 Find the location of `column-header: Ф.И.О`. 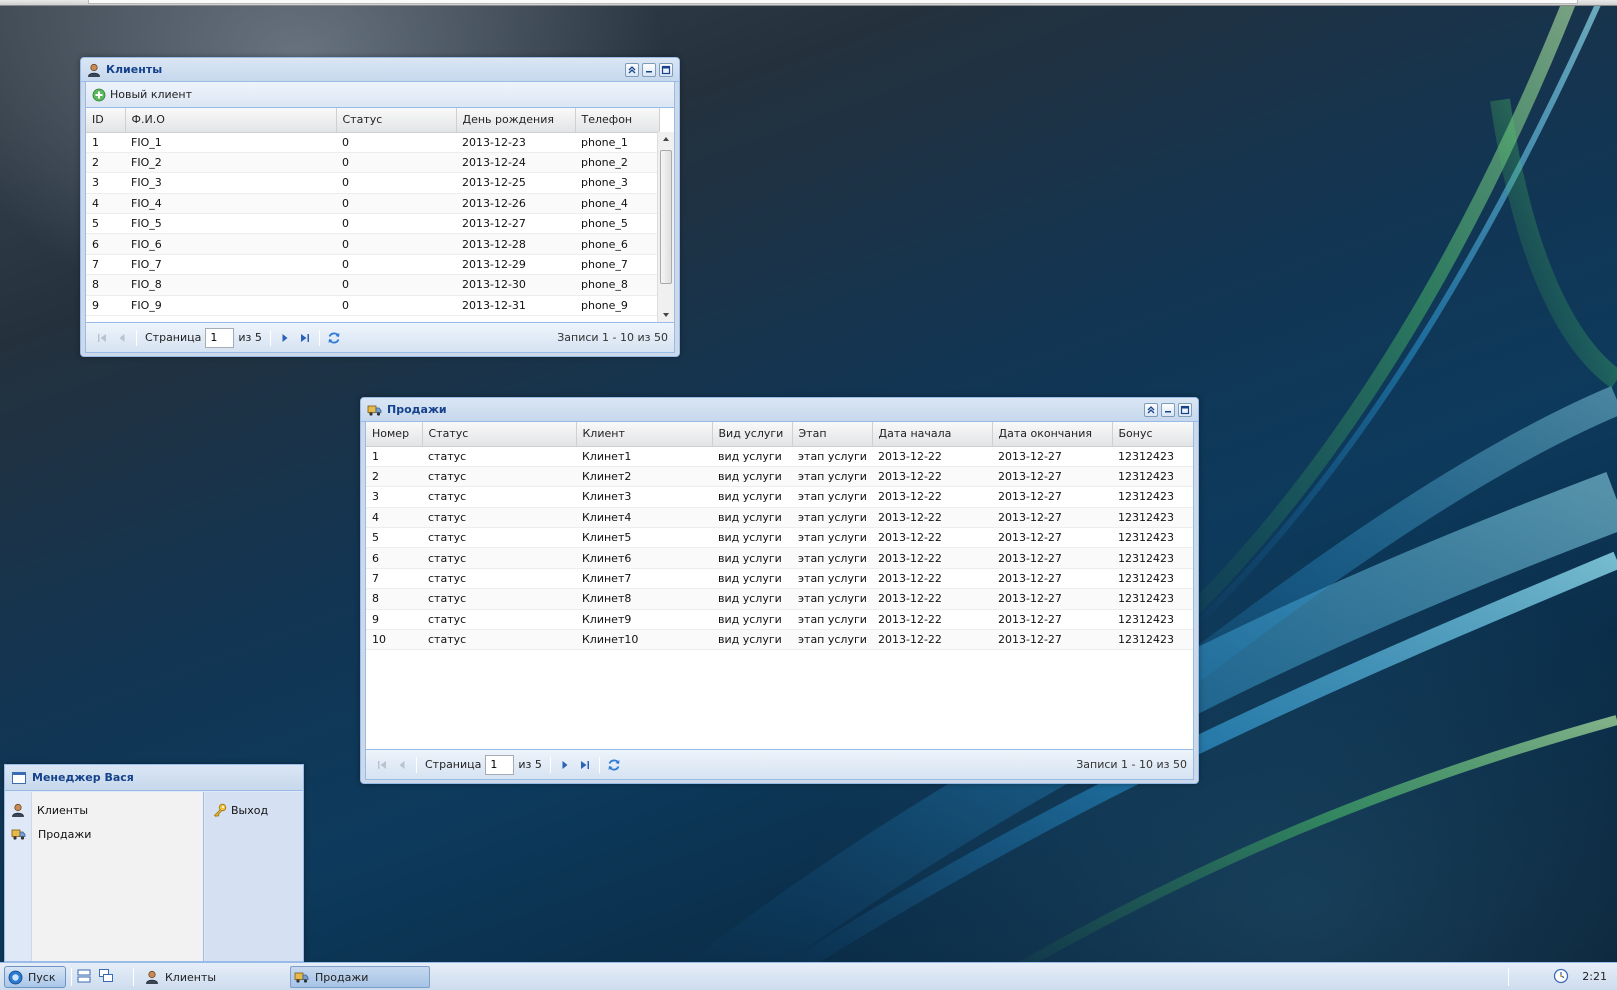

column-header: Ф.И.О is located at coordinates (231, 120).